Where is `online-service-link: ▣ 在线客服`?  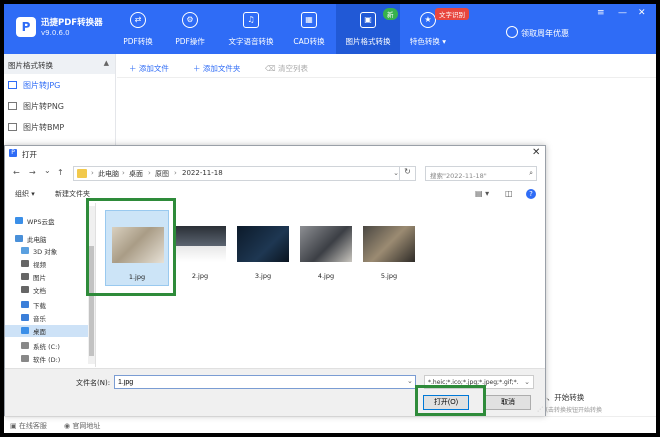 online-service-link: ▣ 在线客服 is located at coordinates (28, 426).